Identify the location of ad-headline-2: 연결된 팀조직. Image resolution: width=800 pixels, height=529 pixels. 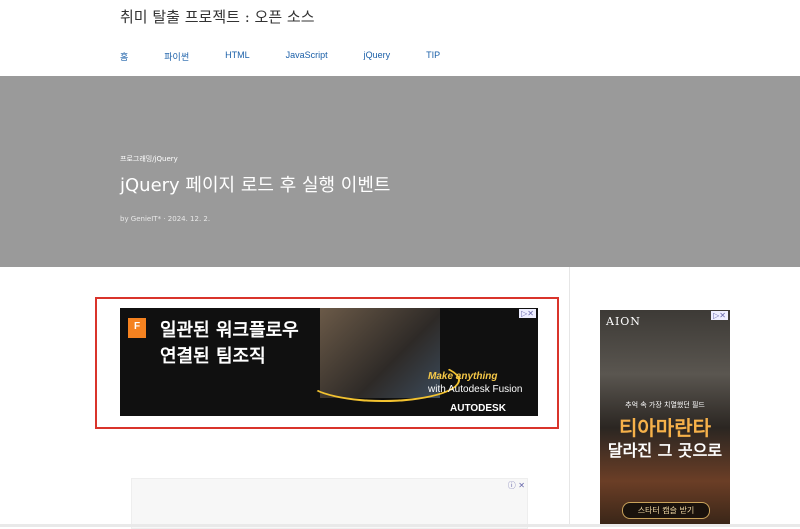
(213, 356).